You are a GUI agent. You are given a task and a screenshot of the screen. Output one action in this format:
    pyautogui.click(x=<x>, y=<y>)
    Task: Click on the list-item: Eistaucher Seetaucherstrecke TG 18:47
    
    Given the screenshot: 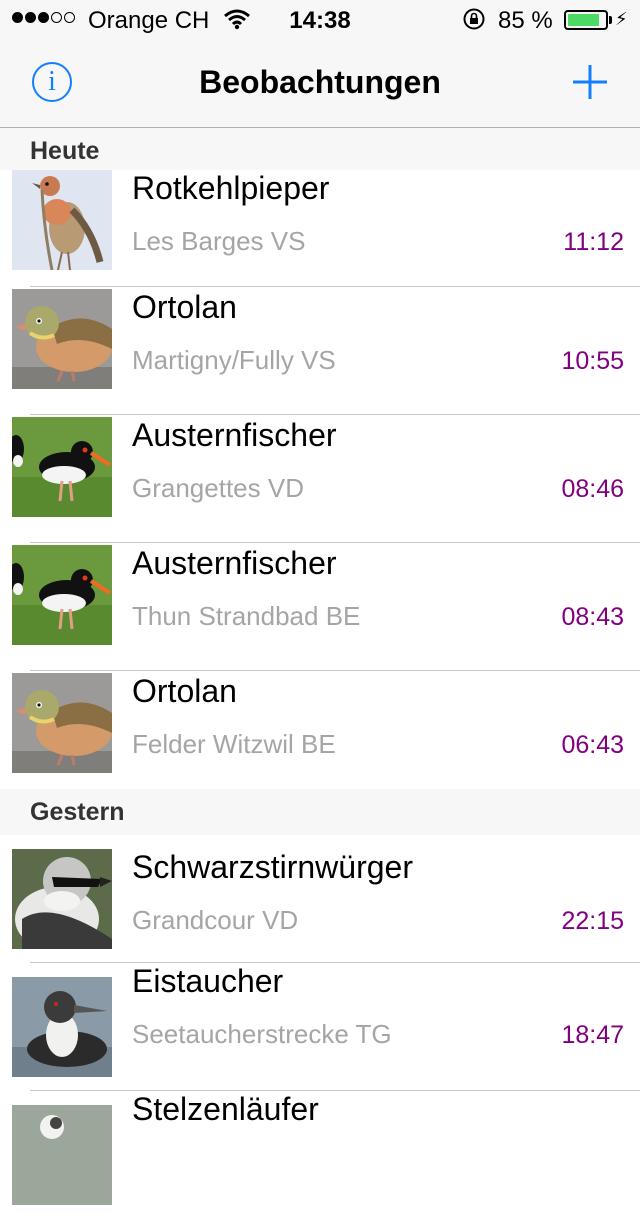 What is the action you would take?
    pyautogui.click(x=320, y=1027)
    